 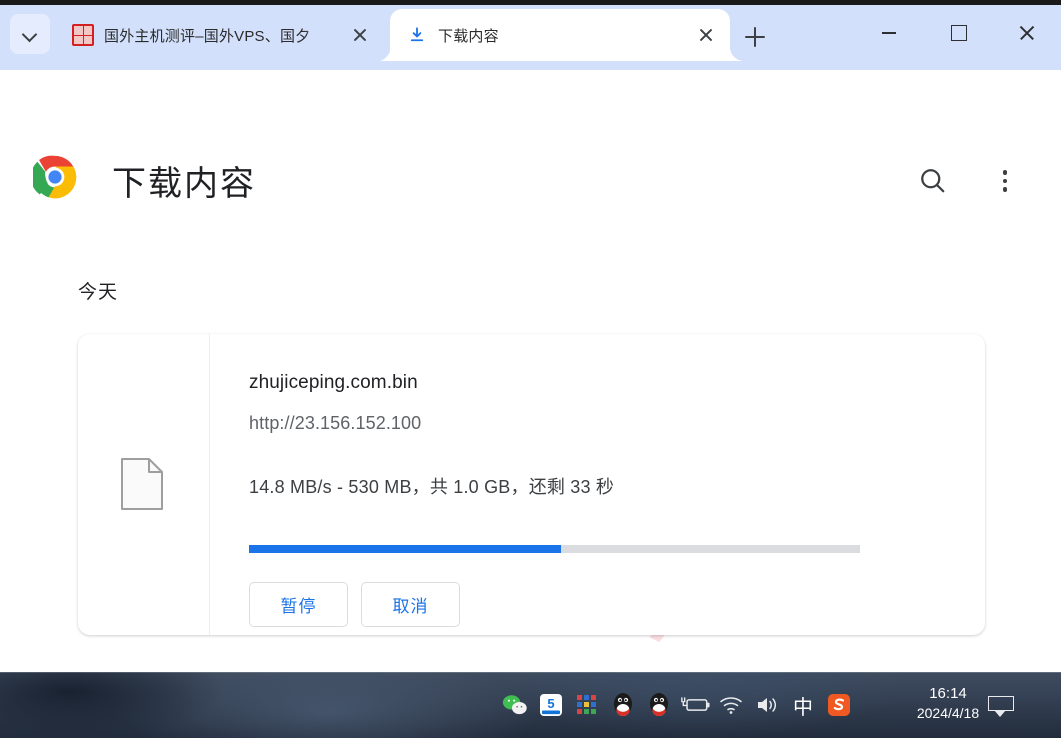 What do you see at coordinates (659, 705) in the screenshot?
I see `qq-penguin-2-icon` at bounding box center [659, 705].